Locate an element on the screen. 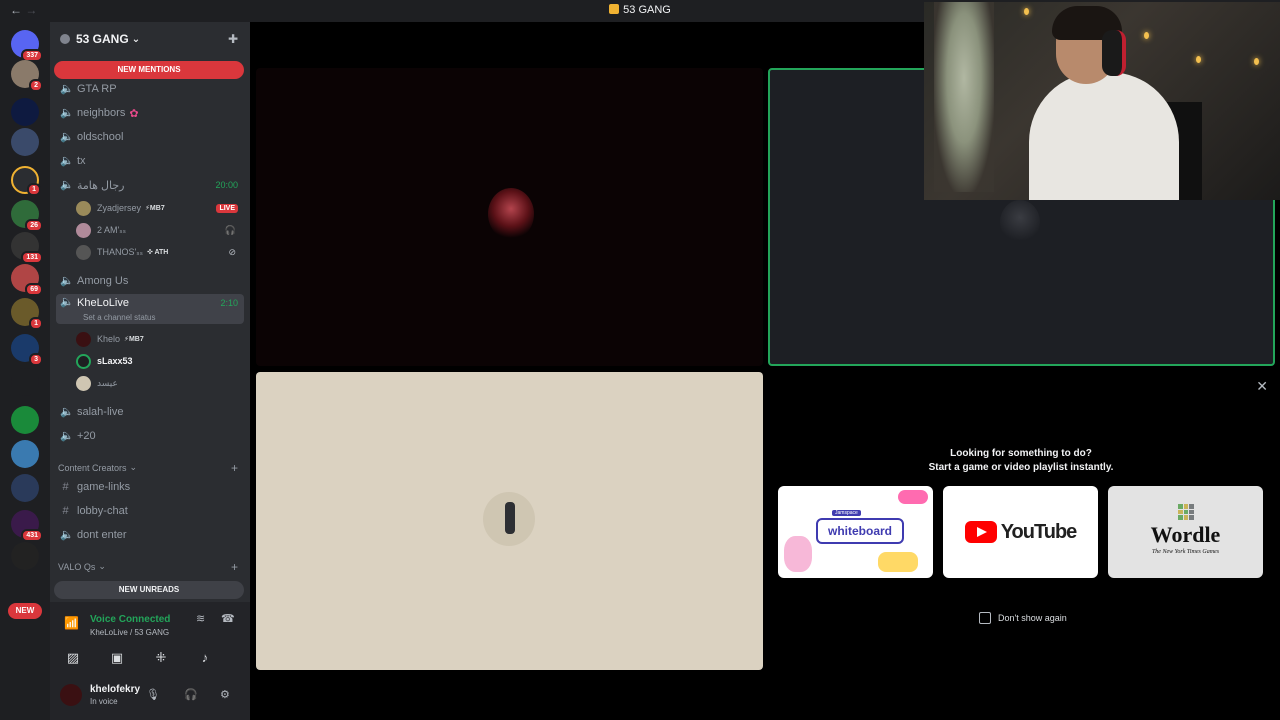 This screenshot has width=1280, height=720. voice-location: KheLoLive / 53 GANG is located at coordinates (129, 632).